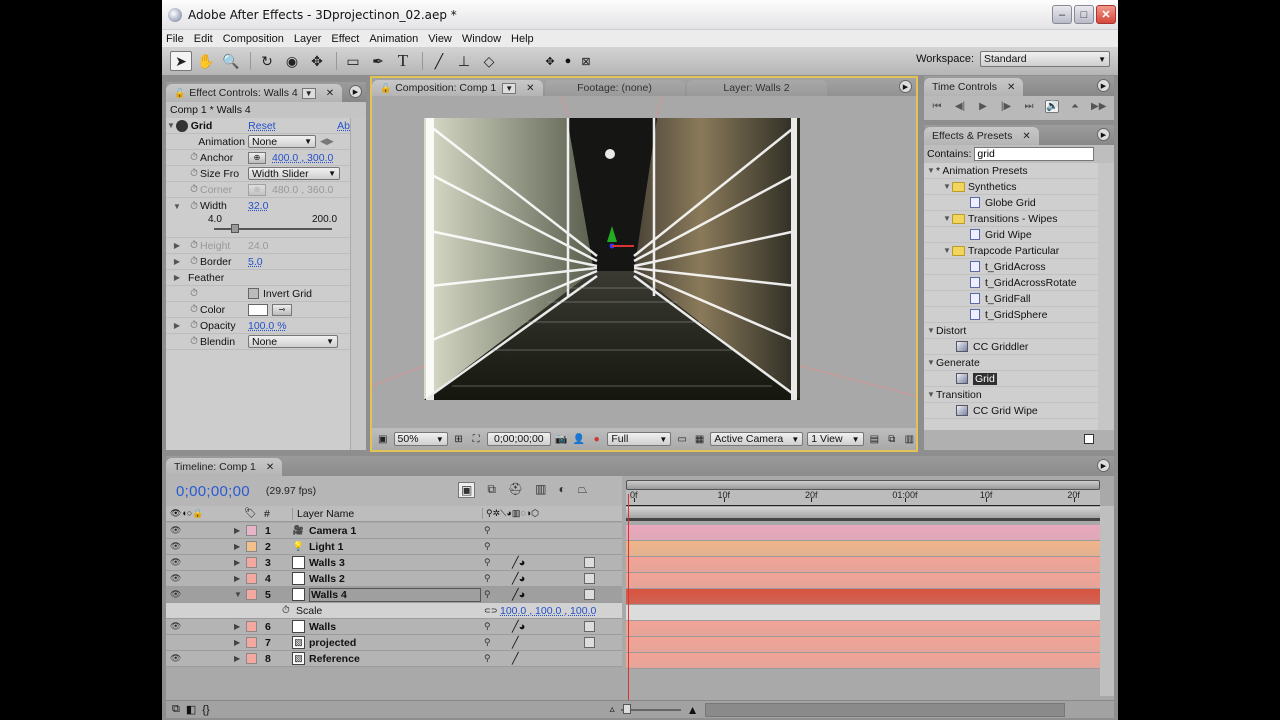  Describe the element at coordinates (597, 439) in the screenshot. I see `channel-icon: ●` at that location.